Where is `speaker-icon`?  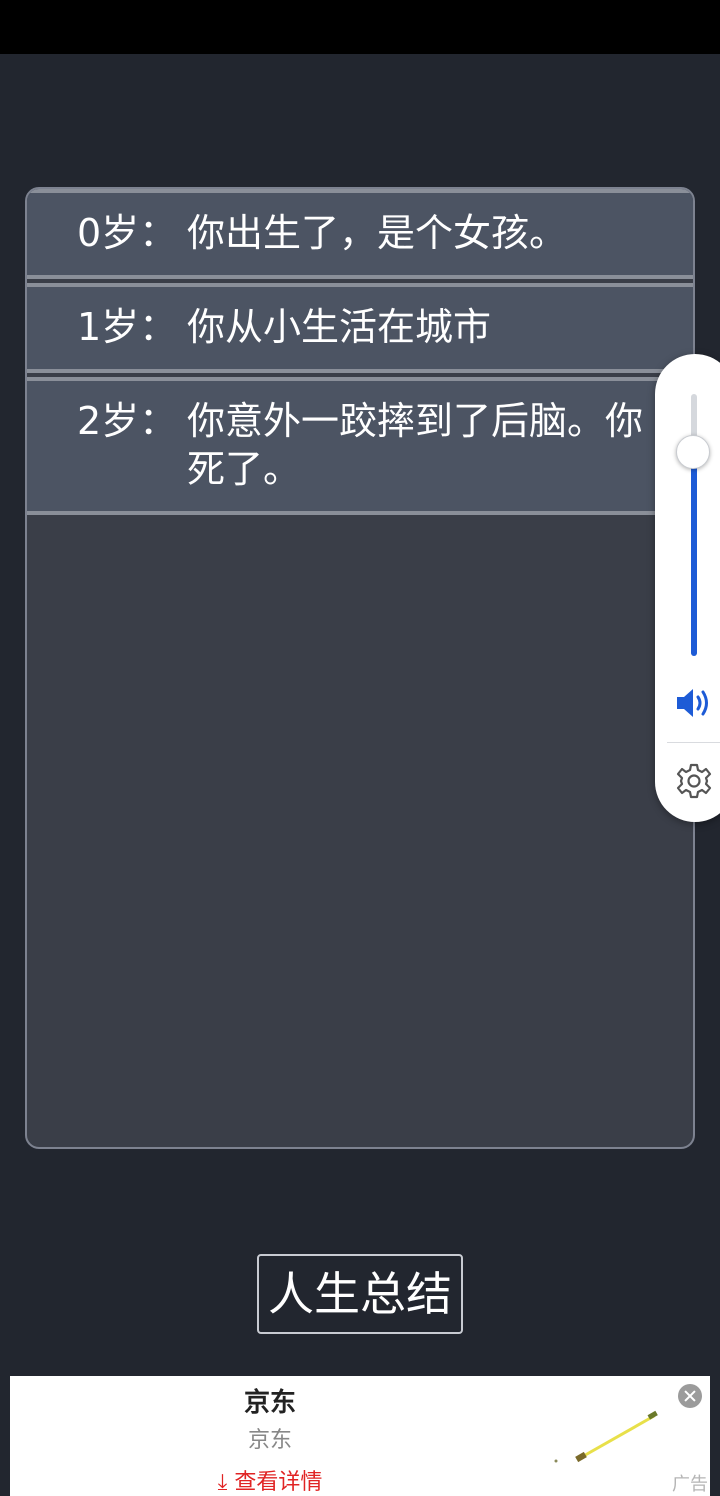
speaker-icon is located at coordinates (695, 703).